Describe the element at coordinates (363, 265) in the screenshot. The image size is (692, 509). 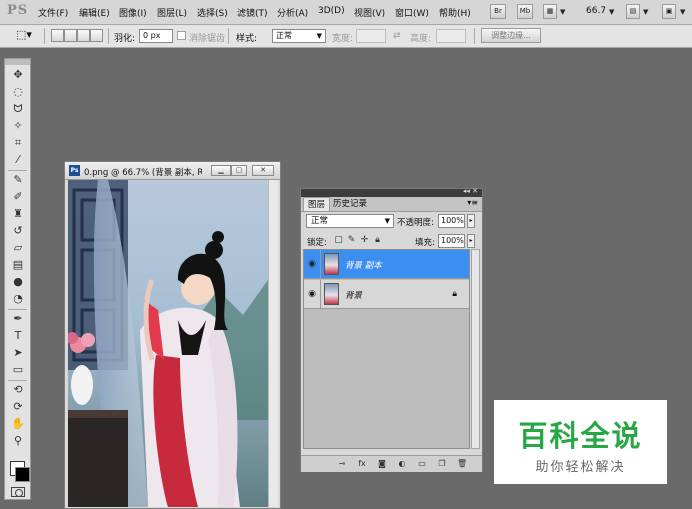
I see `layer-name: 背景 副本` at that location.